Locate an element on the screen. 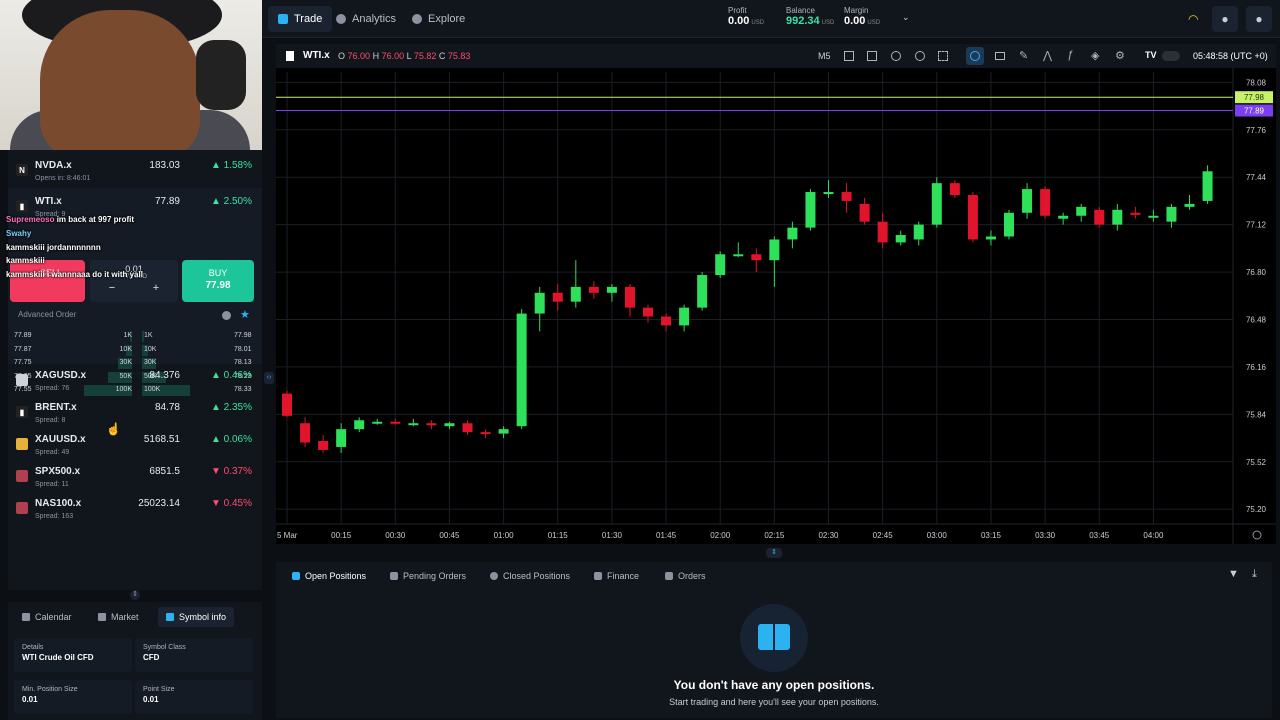 Image resolution: width=1280 pixels, height=720 pixels. layers-icon: ◈ is located at coordinates (1095, 55).